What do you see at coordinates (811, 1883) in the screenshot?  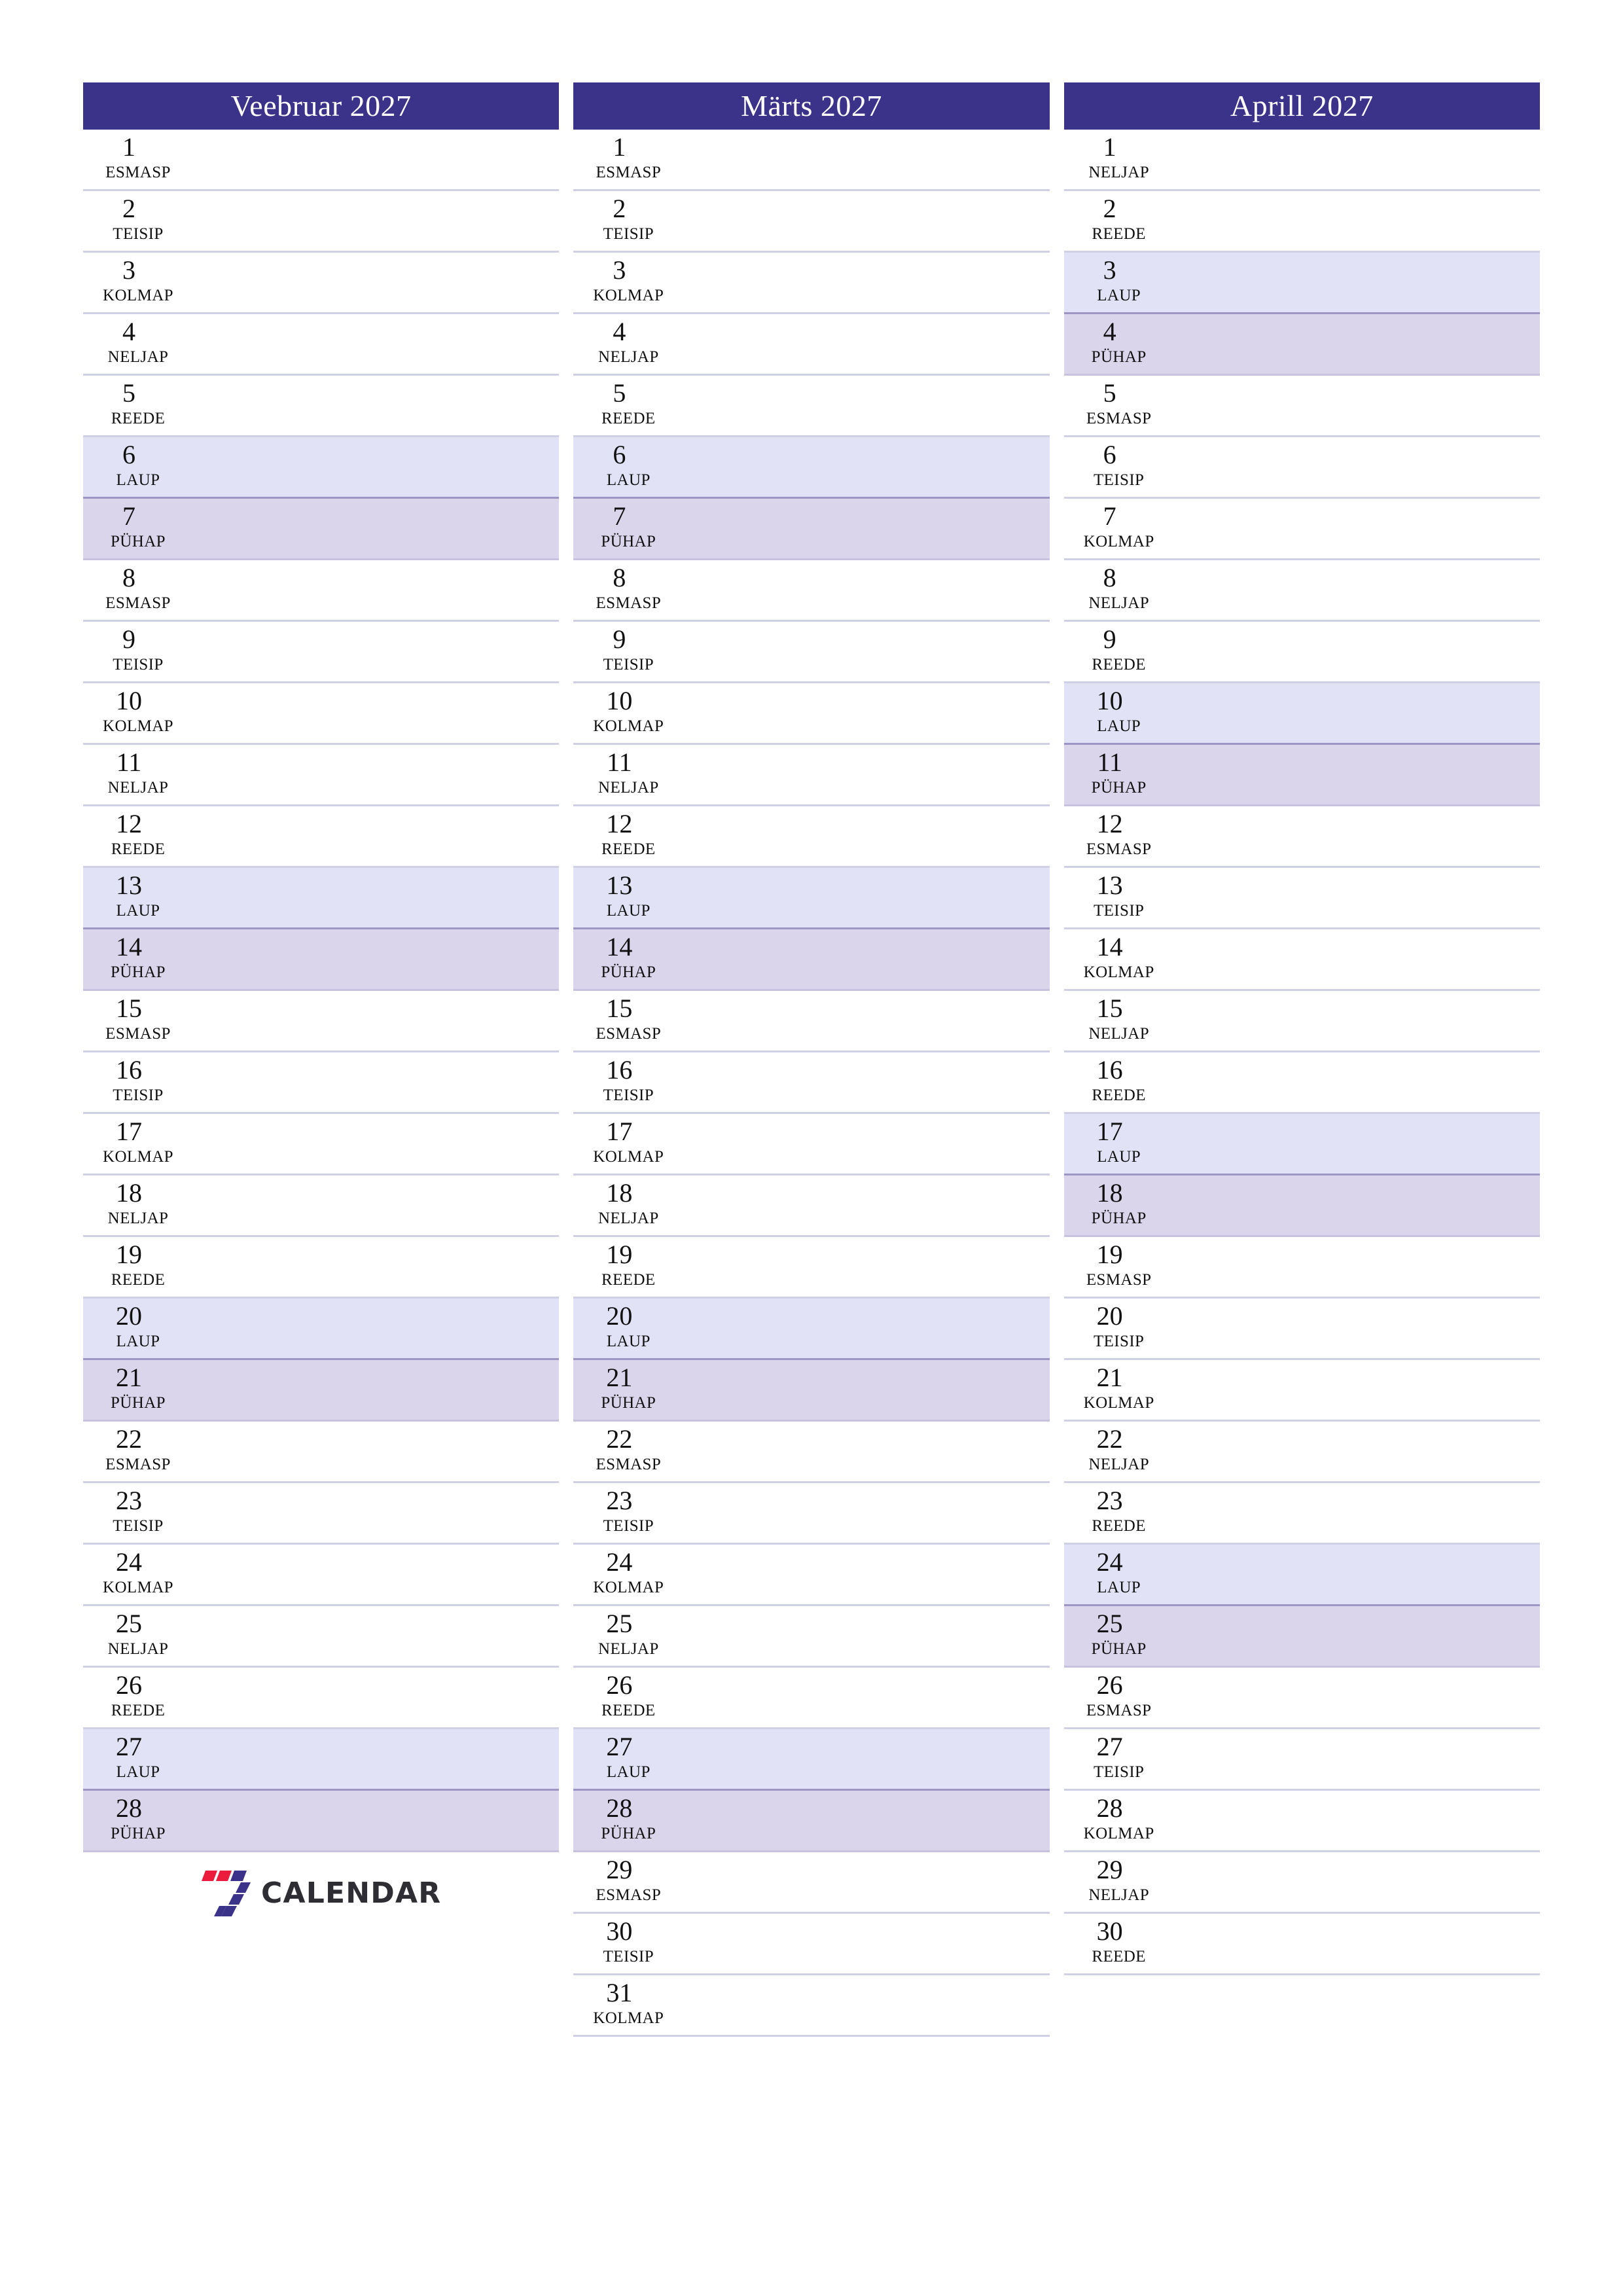 I see `day-row: 29 ESMASP` at bounding box center [811, 1883].